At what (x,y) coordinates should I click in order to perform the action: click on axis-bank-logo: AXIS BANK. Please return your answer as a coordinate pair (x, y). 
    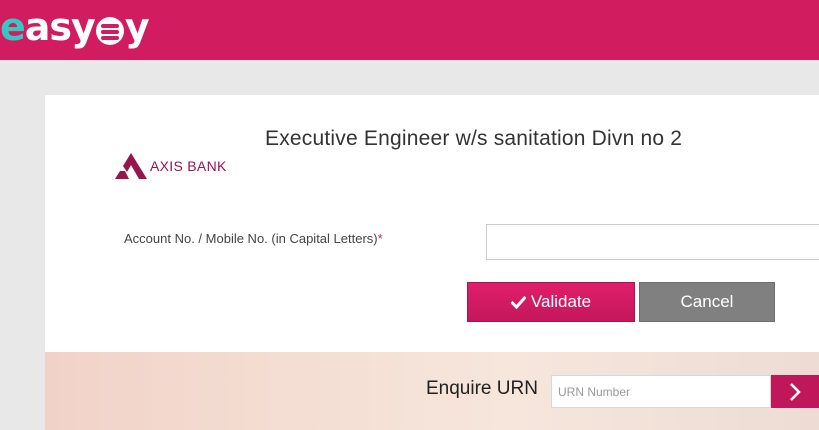
    Looking at the image, I should click on (171, 166).